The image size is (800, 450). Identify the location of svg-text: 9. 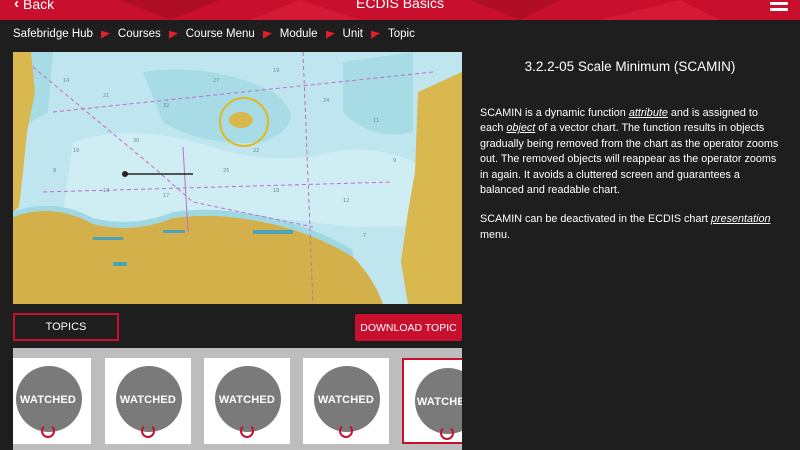
(394, 161).